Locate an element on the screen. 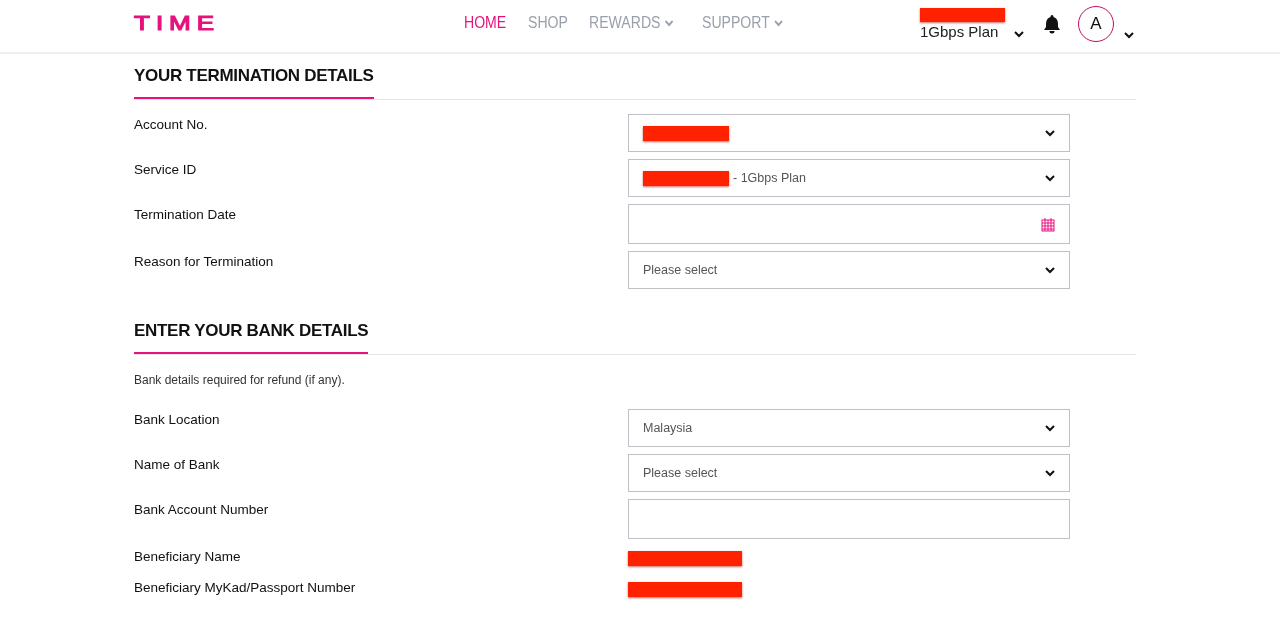 The height and width of the screenshot is (625, 1280). section-title: ENTER YOUR BANK DETAILS is located at coordinates (251, 337).